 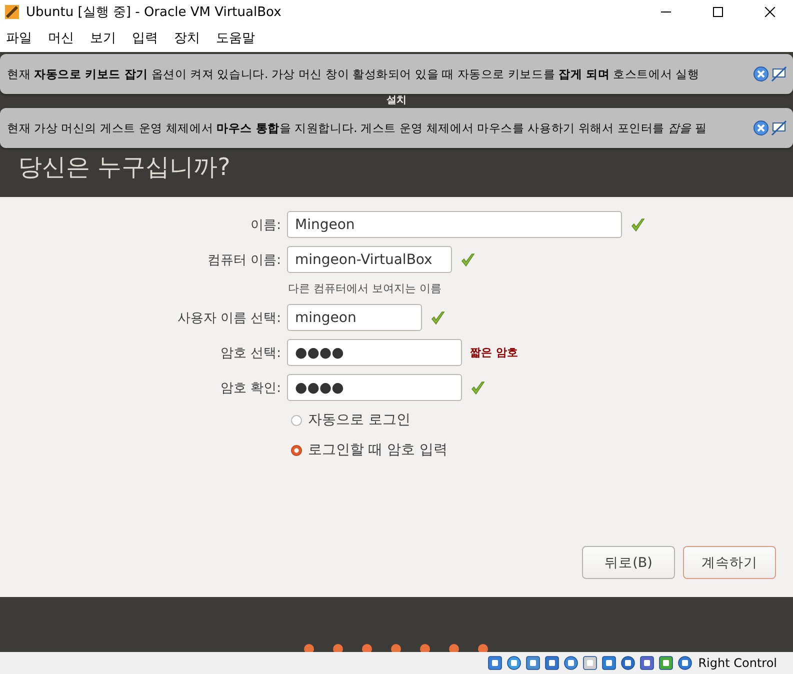 What do you see at coordinates (364, 288) in the screenshot?
I see `hint-text: 다른 컴퓨터에서 보여지는 이름` at bounding box center [364, 288].